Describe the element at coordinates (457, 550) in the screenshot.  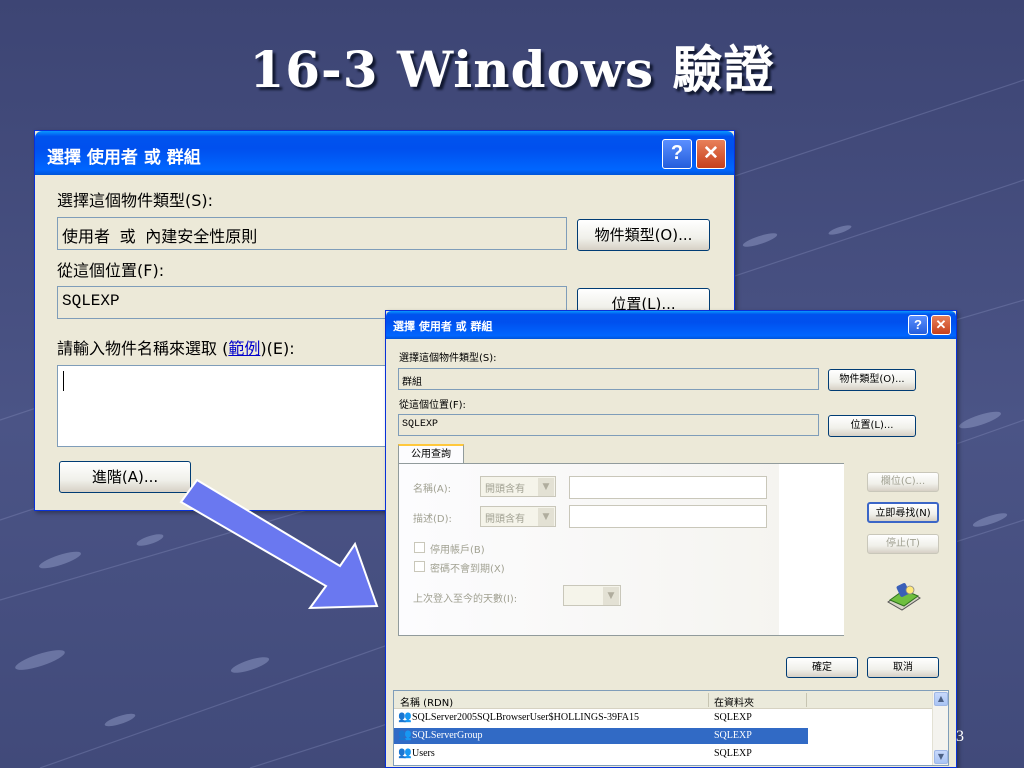
I see `disabled-accounts-label: 停用帳戶(B)` at that location.